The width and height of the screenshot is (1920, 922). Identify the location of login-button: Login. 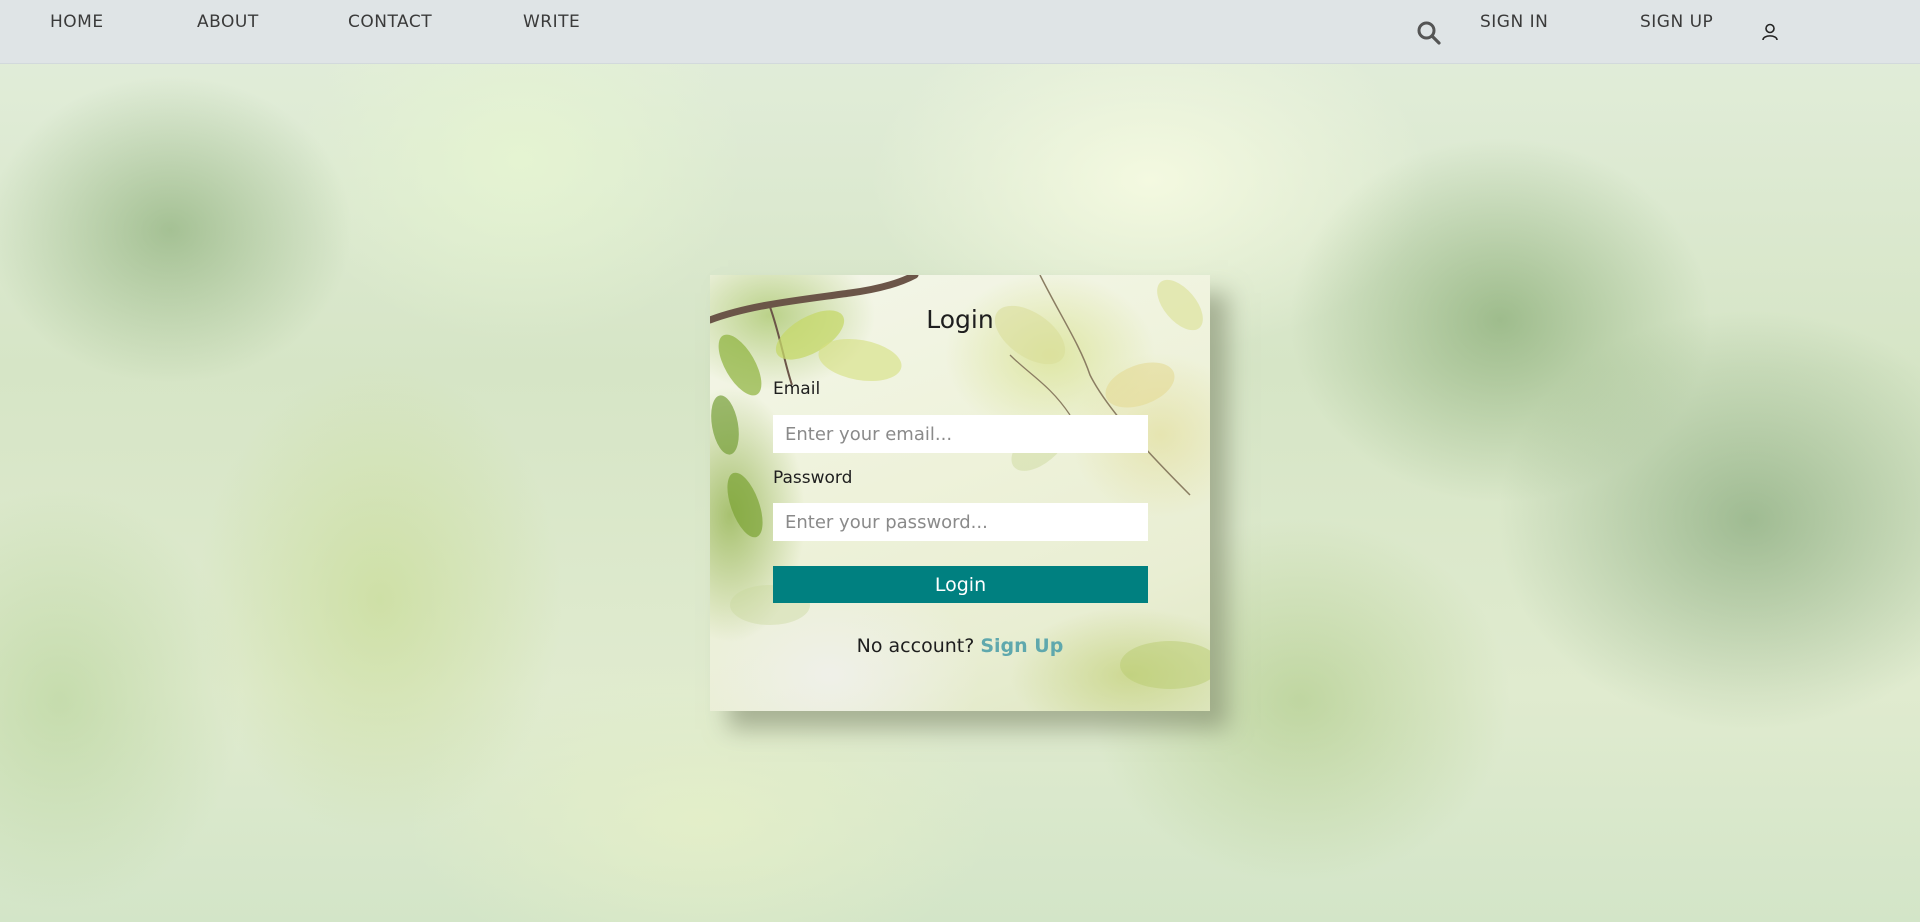
(960, 584).